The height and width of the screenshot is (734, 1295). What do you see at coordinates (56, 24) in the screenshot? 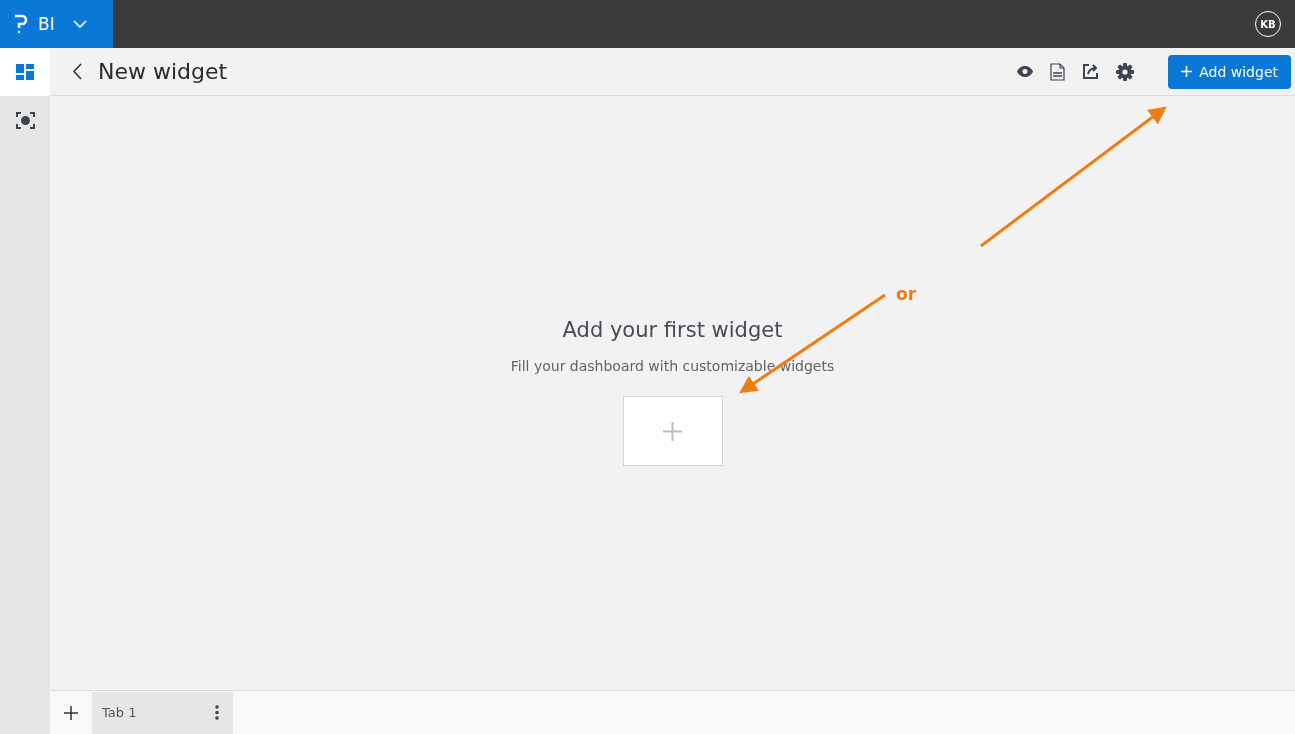
I see `app-switcher: BI` at bounding box center [56, 24].